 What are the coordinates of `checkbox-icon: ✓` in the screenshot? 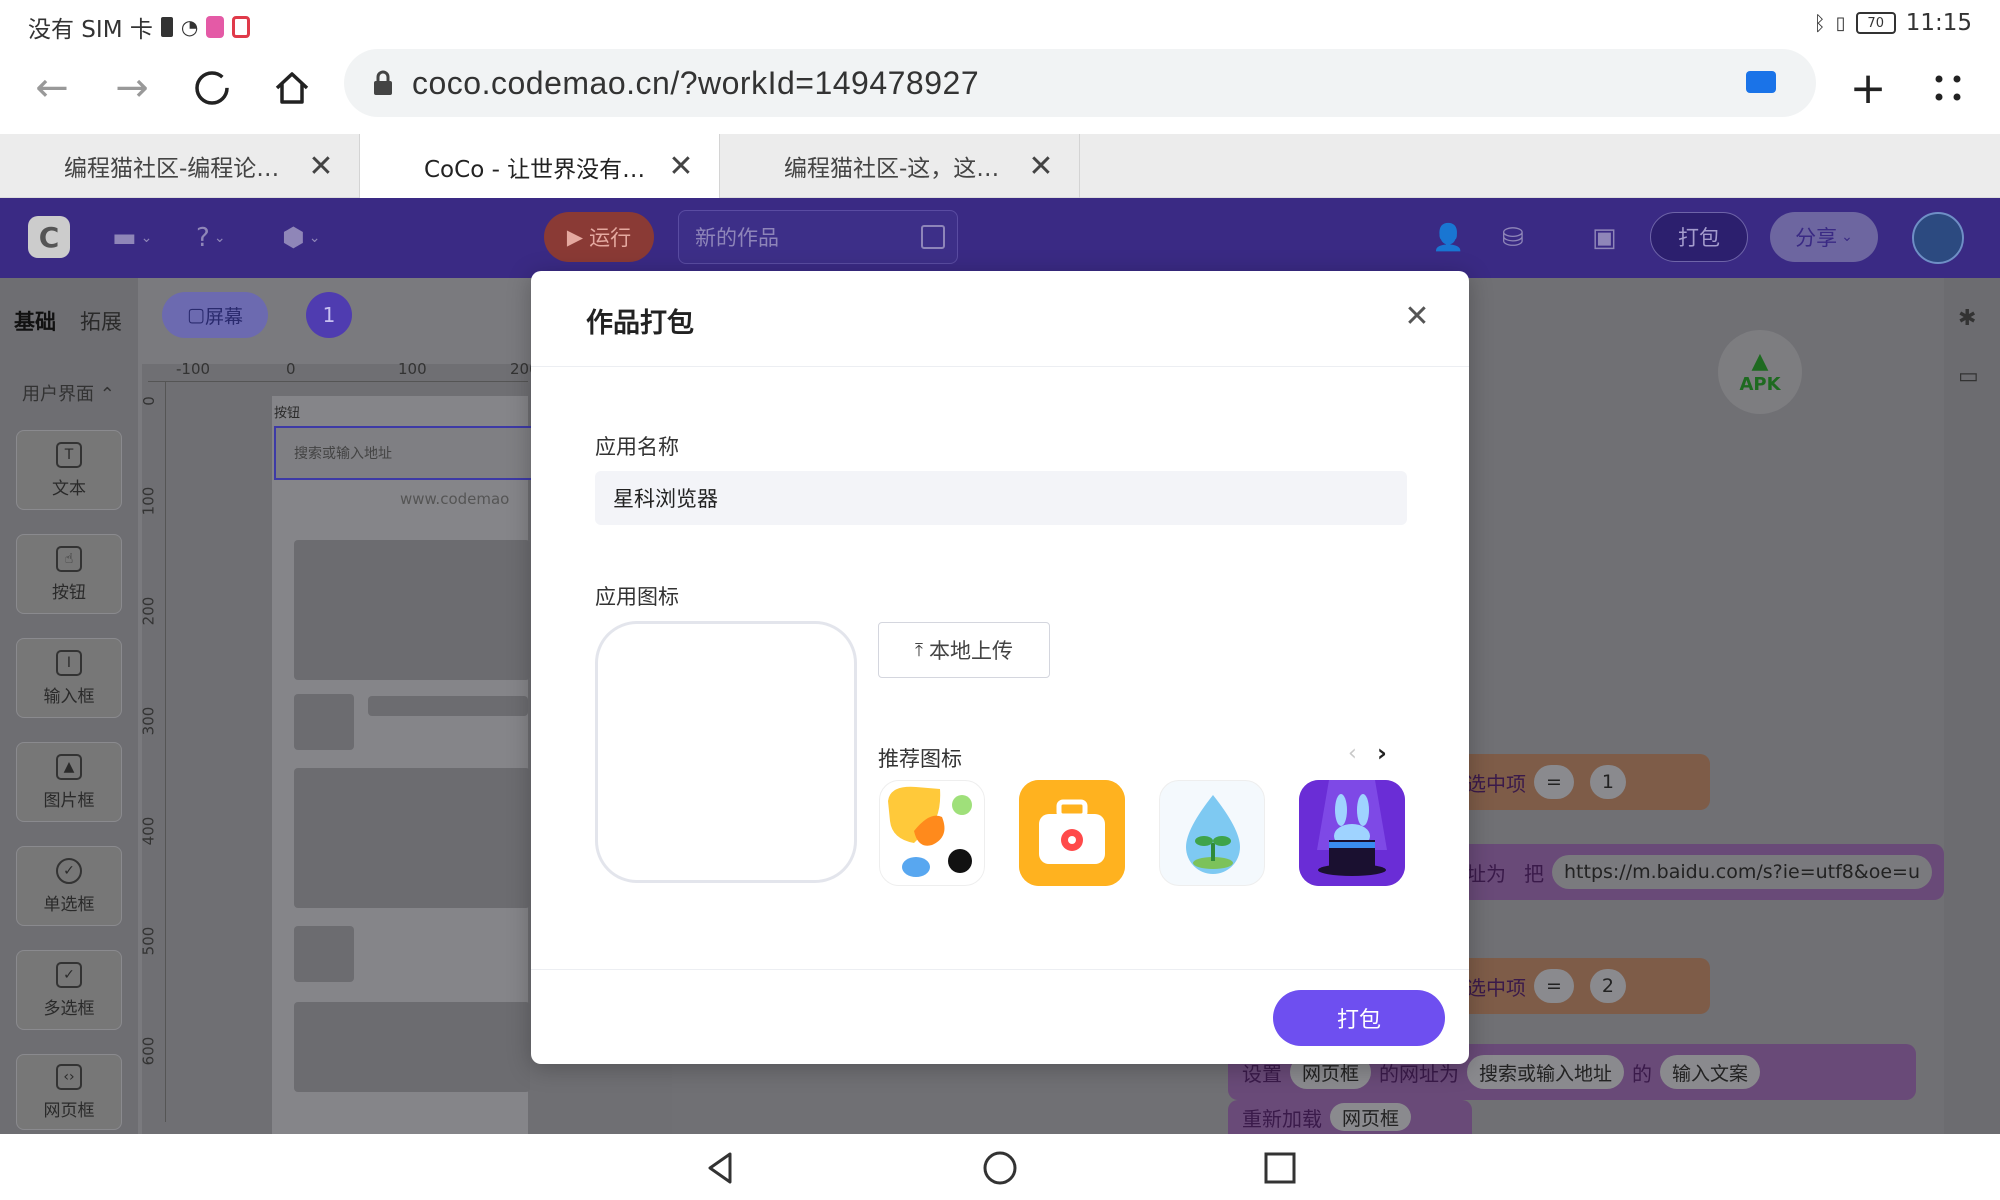 It's located at (69, 974).